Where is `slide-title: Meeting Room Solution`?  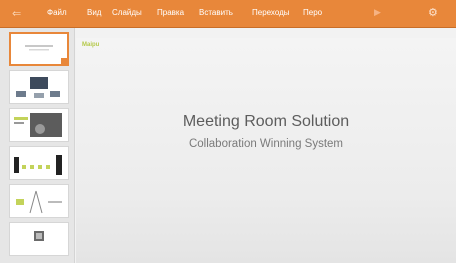
slide-title: Meeting Room Solution is located at coordinates (266, 121).